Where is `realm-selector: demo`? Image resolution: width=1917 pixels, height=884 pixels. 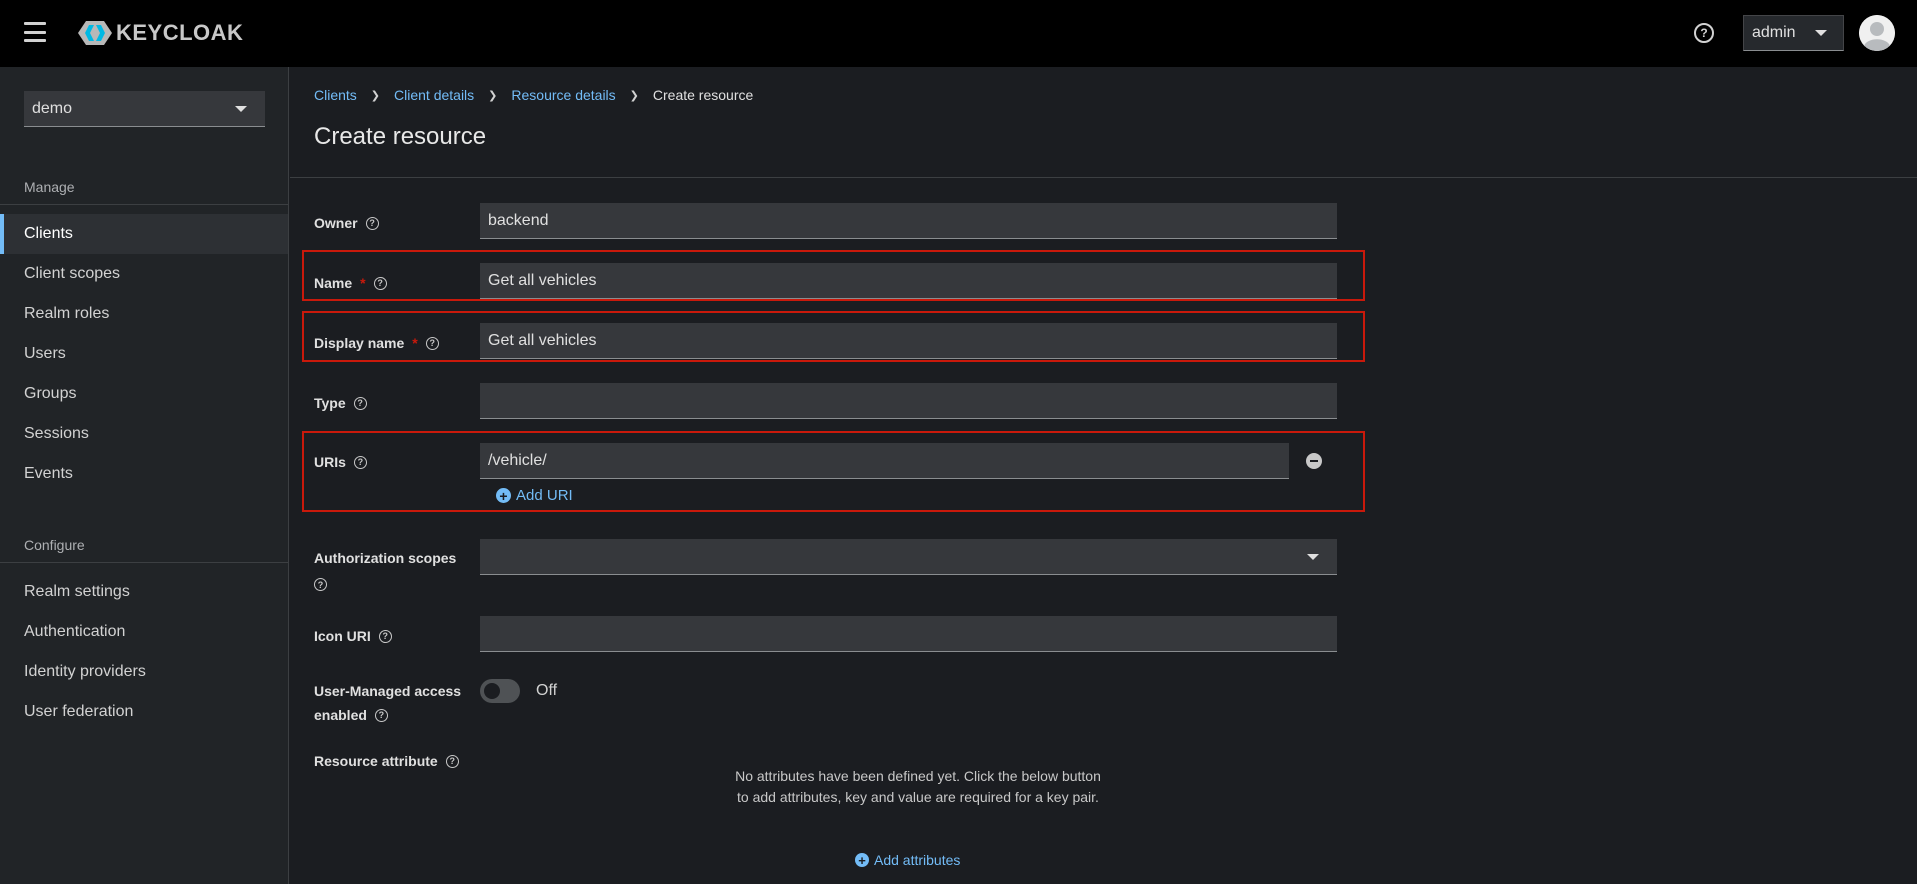
realm-selector: demo is located at coordinates (144, 109).